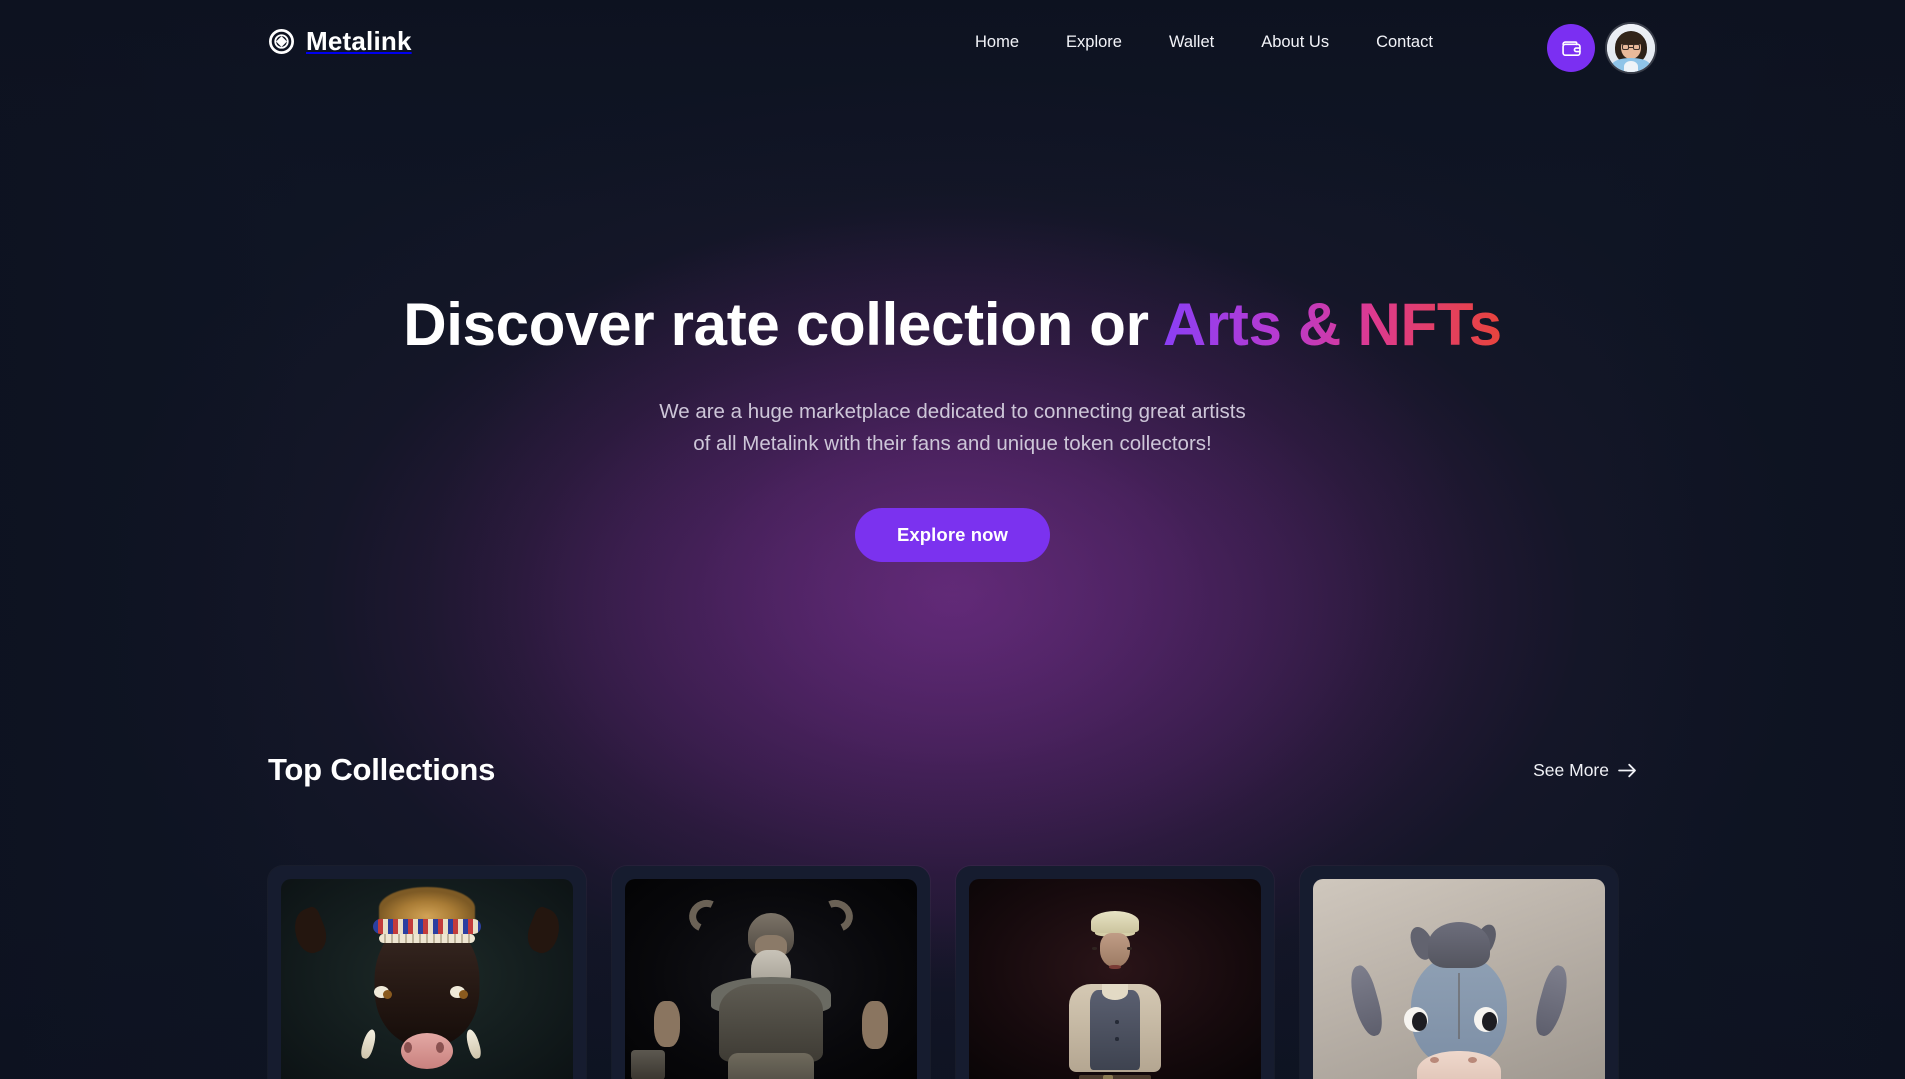 Image resolution: width=1905 pixels, height=1079 pixels. What do you see at coordinates (1115, 1077) in the screenshot?
I see `man-belt` at bounding box center [1115, 1077].